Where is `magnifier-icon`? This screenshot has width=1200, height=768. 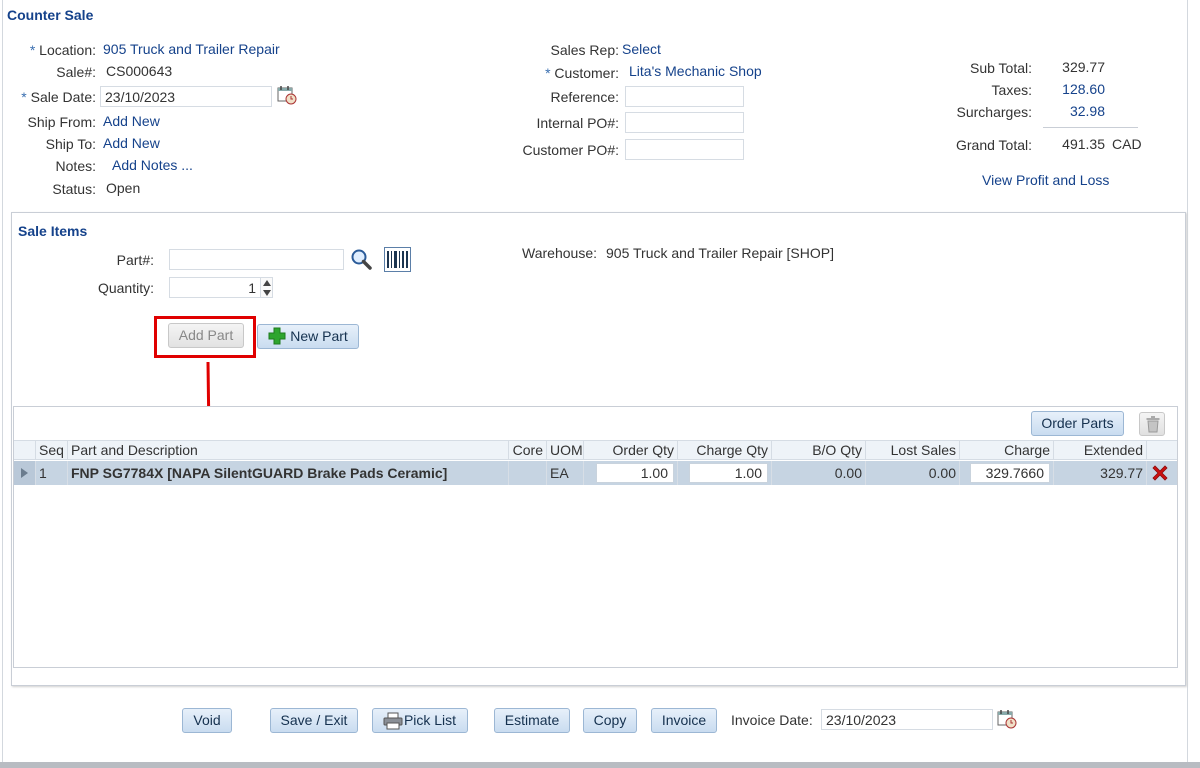 magnifier-icon is located at coordinates (361, 259).